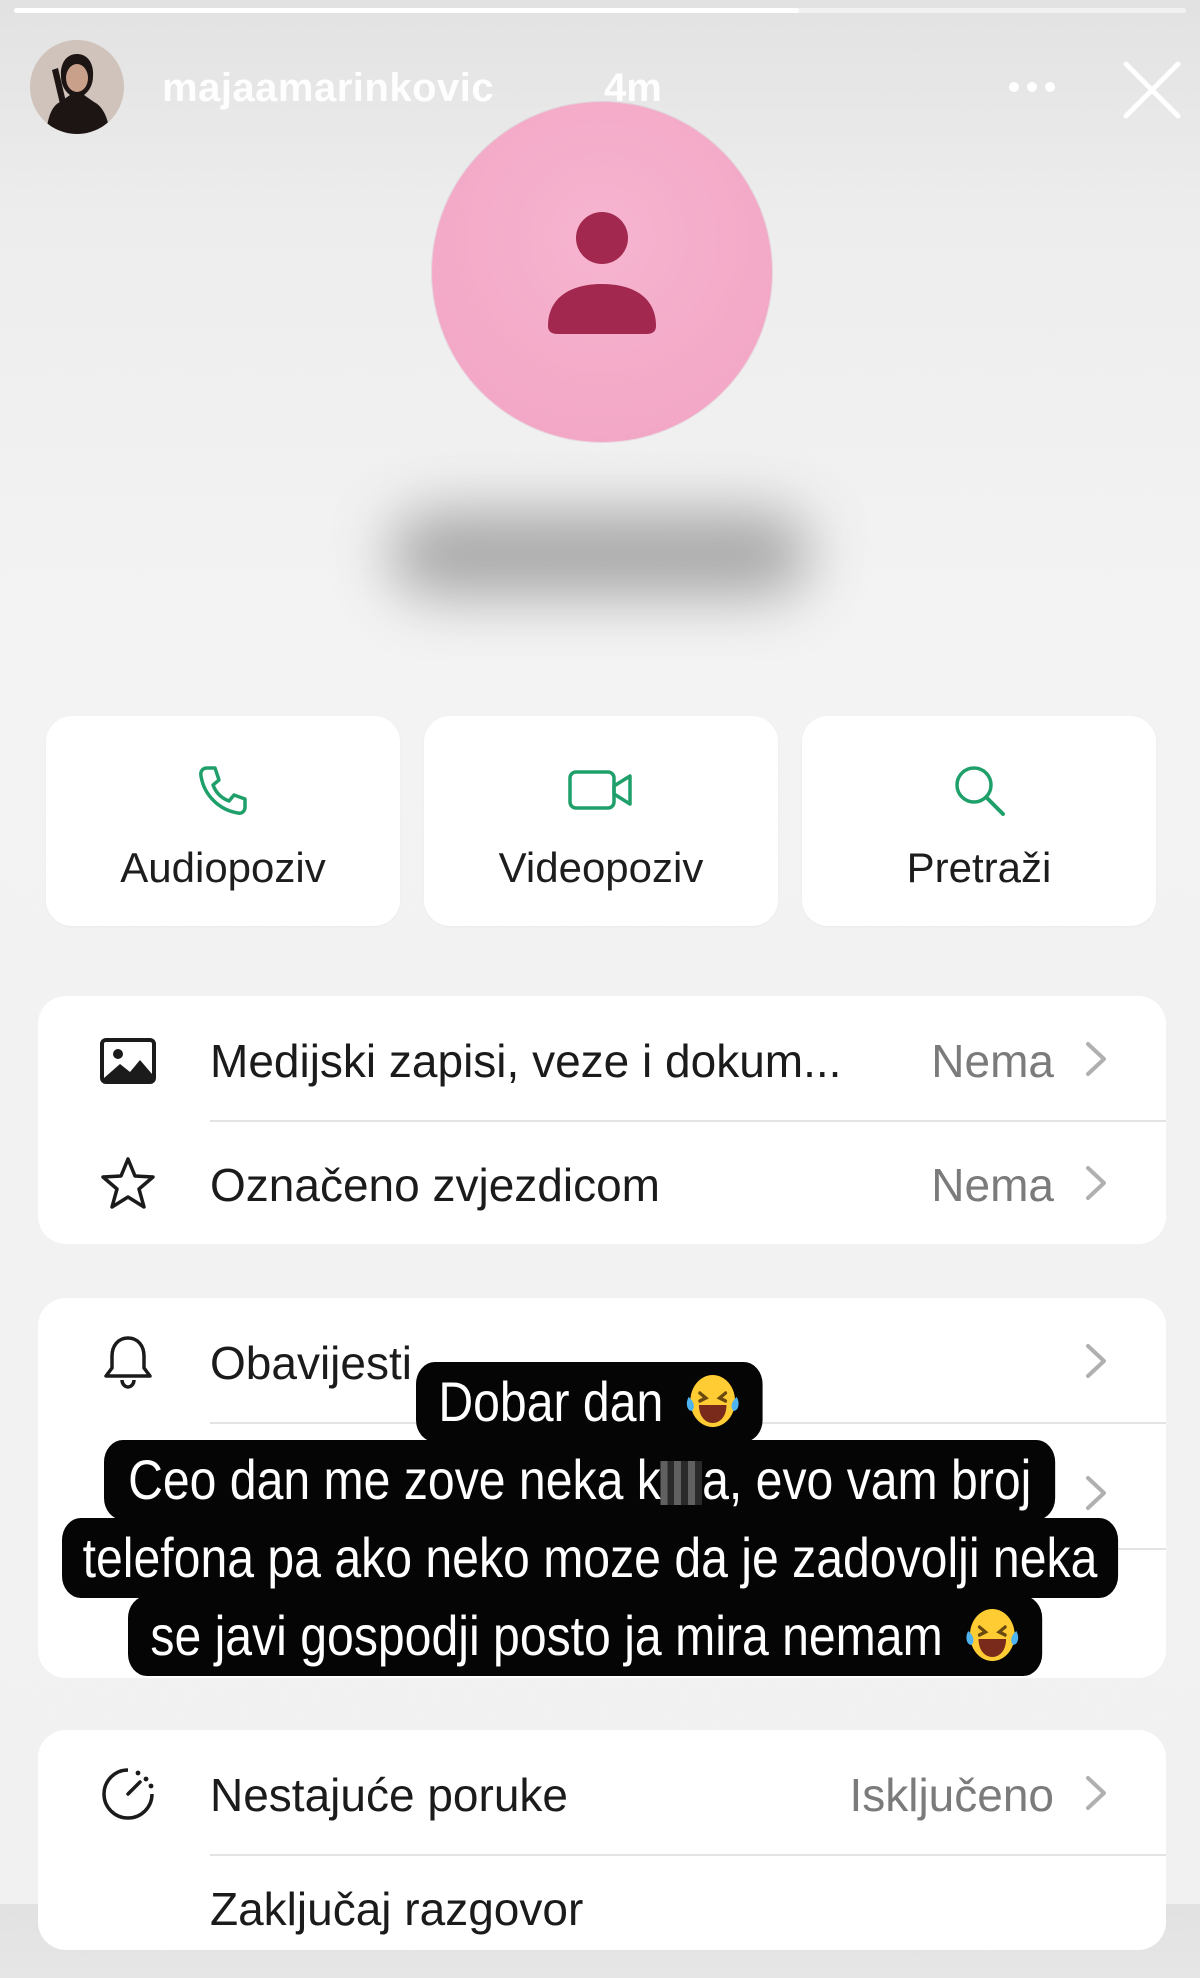 This screenshot has width=1200, height=1978. Describe the element at coordinates (435, 1185) in the screenshot. I see `starred-row-label: Označeno zvjezdicom` at that location.